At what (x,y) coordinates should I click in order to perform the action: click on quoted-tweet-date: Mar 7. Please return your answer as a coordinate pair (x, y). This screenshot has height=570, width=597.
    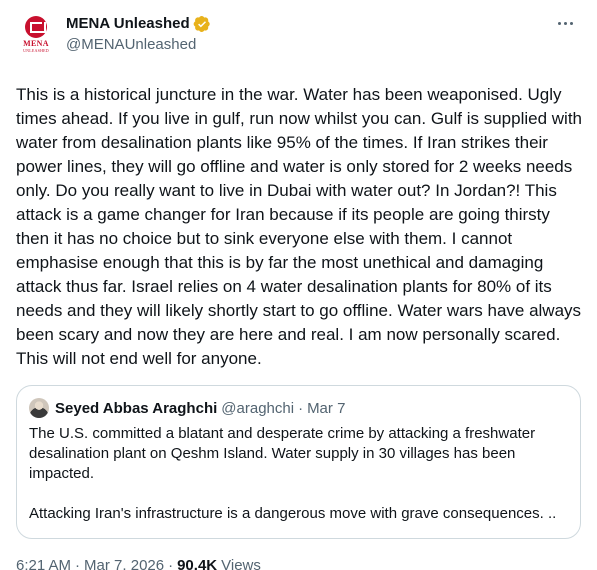
    Looking at the image, I should click on (326, 408).